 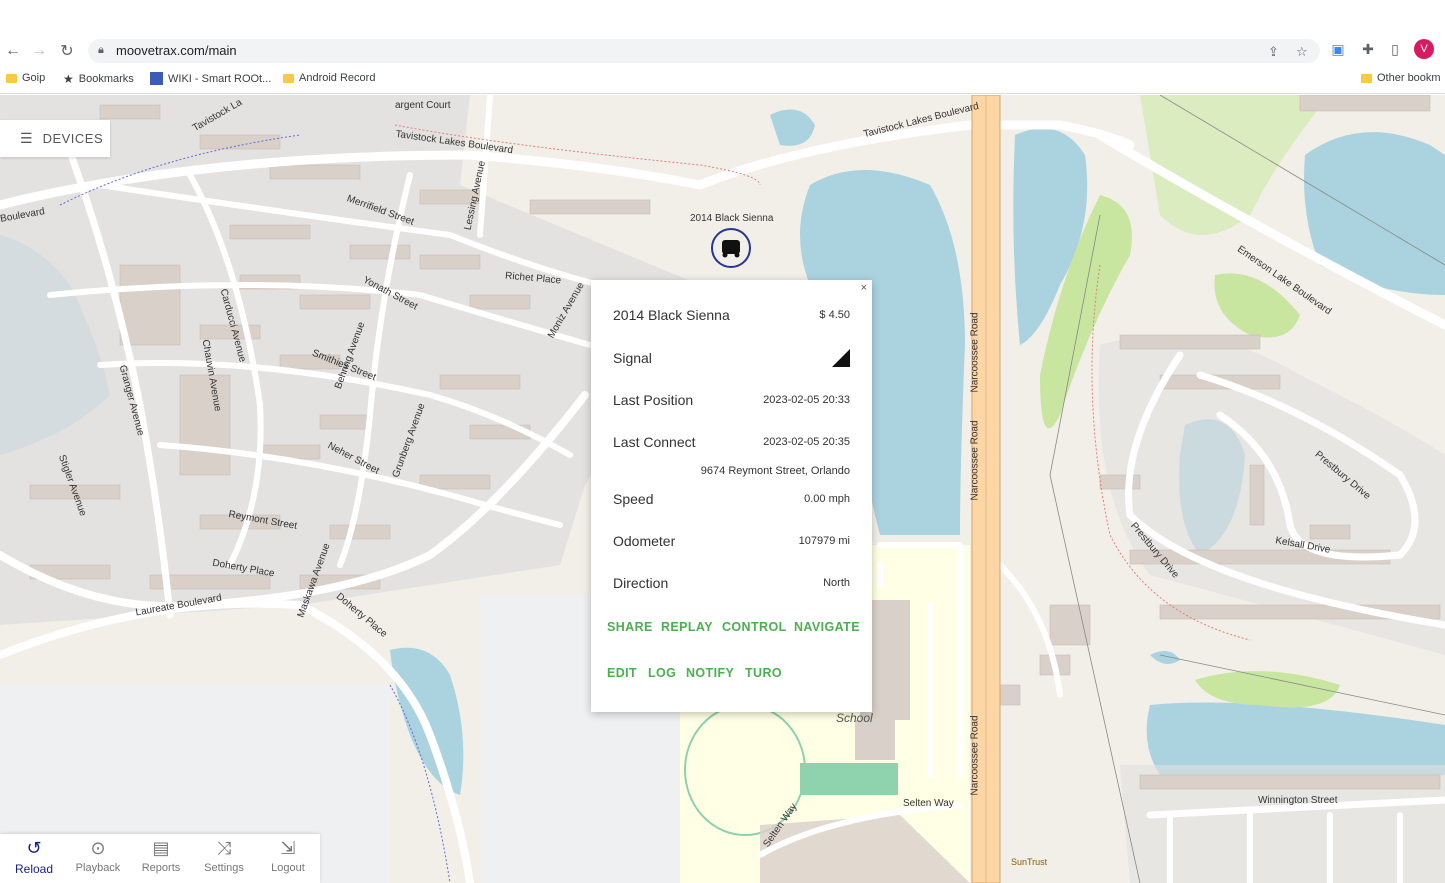 I want to click on map-label: Winnington Street, so click(x=1298, y=800).